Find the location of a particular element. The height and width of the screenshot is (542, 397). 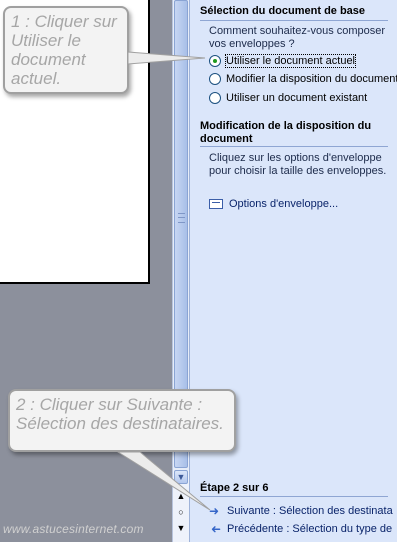

watermark: www.astucesinternet.com is located at coordinates (73, 529).